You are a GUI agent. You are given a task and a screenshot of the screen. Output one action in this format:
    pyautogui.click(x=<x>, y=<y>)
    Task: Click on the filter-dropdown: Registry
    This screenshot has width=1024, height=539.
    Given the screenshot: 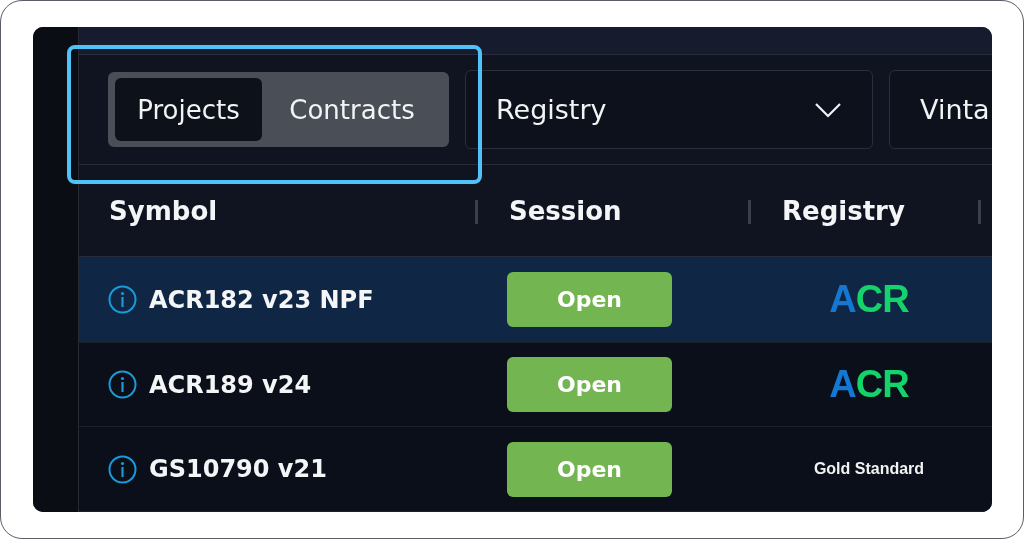 What is the action you would take?
    pyautogui.click(x=669, y=109)
    